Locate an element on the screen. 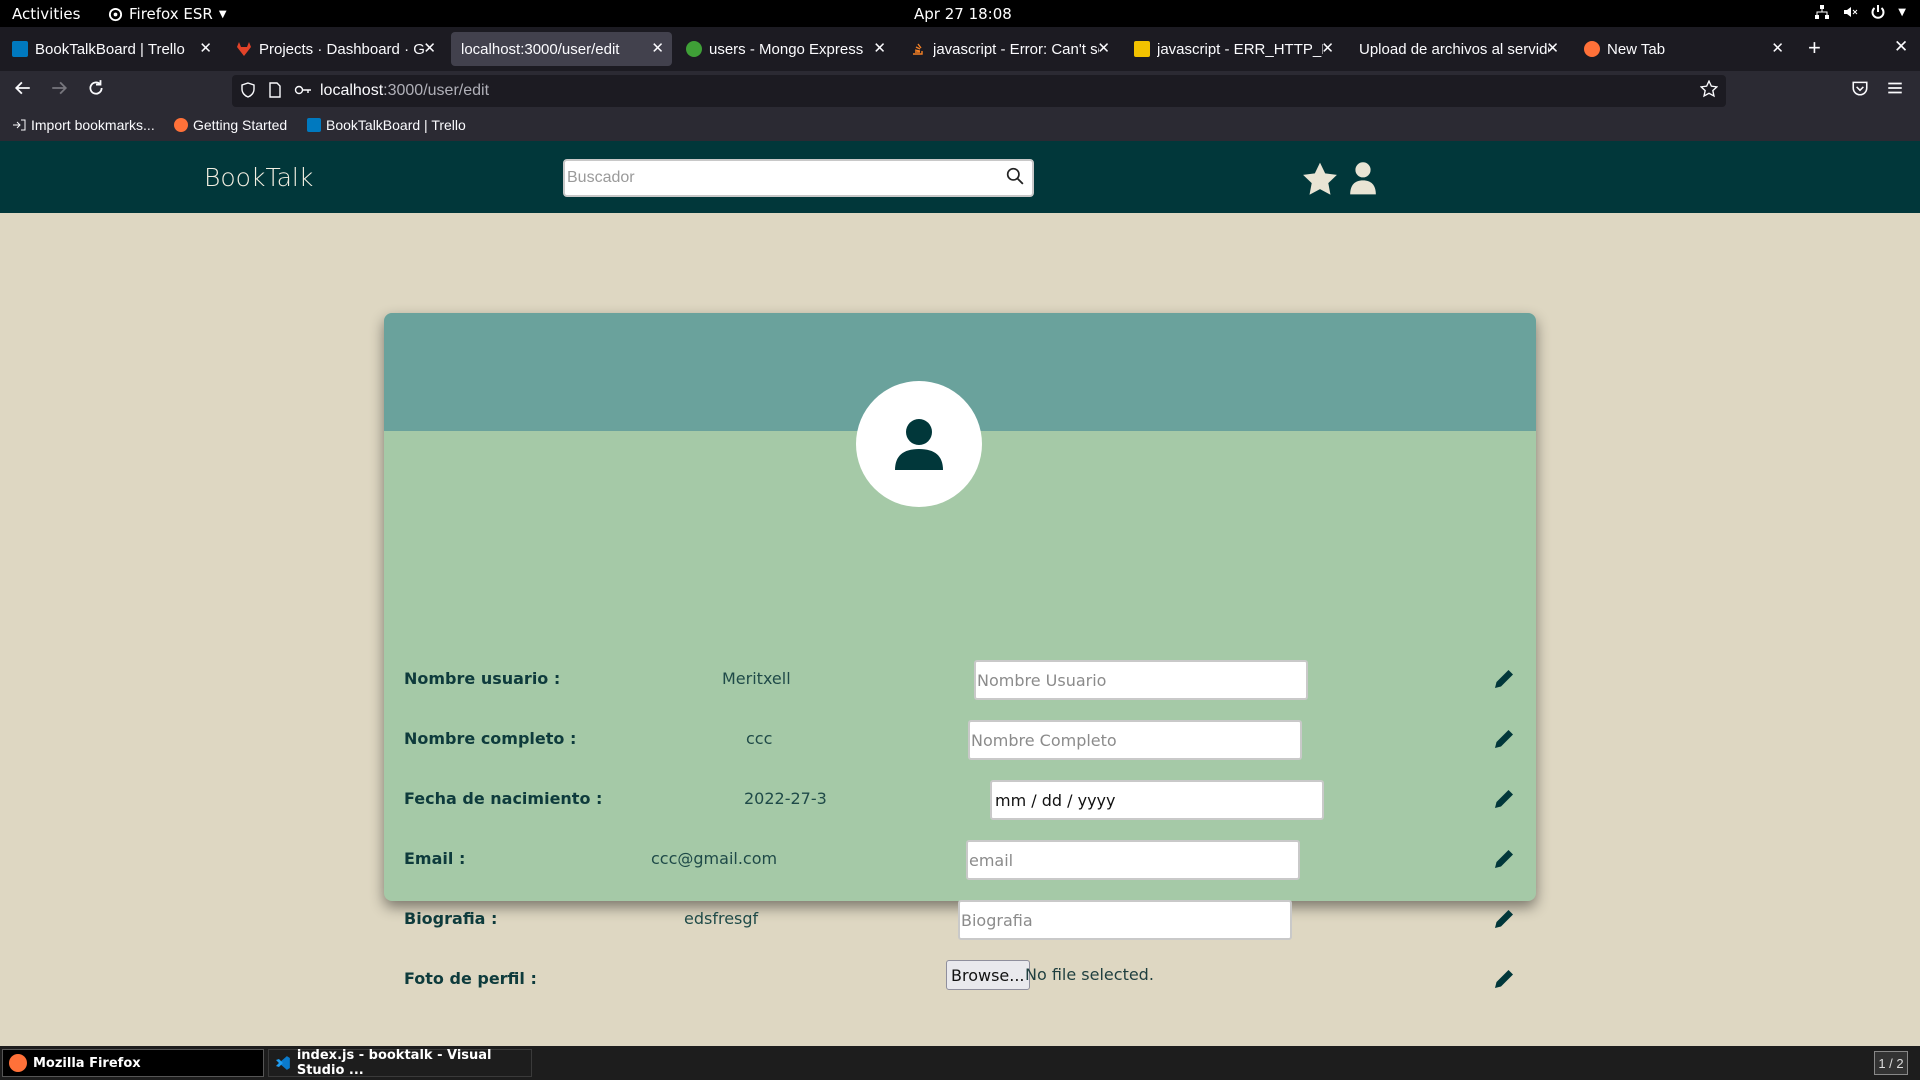 Image resolution: width=1920 pixels, height=1080 pixels. tab-title: users - Mongo Express is located at coordinates (786, 49).